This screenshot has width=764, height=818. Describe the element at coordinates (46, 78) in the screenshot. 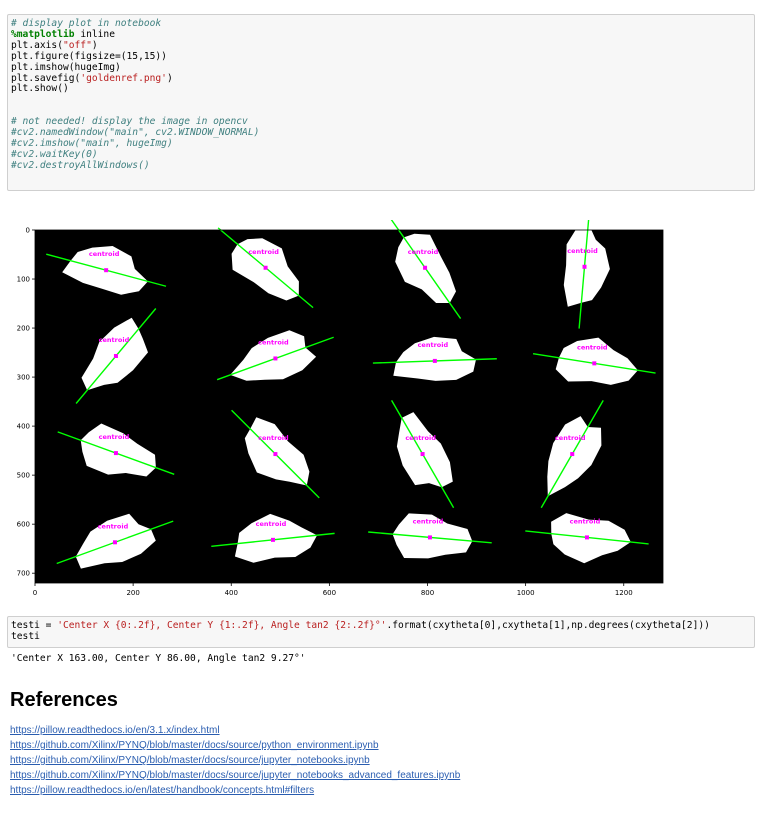

I see `code-token: plt.savefig(` at that location.